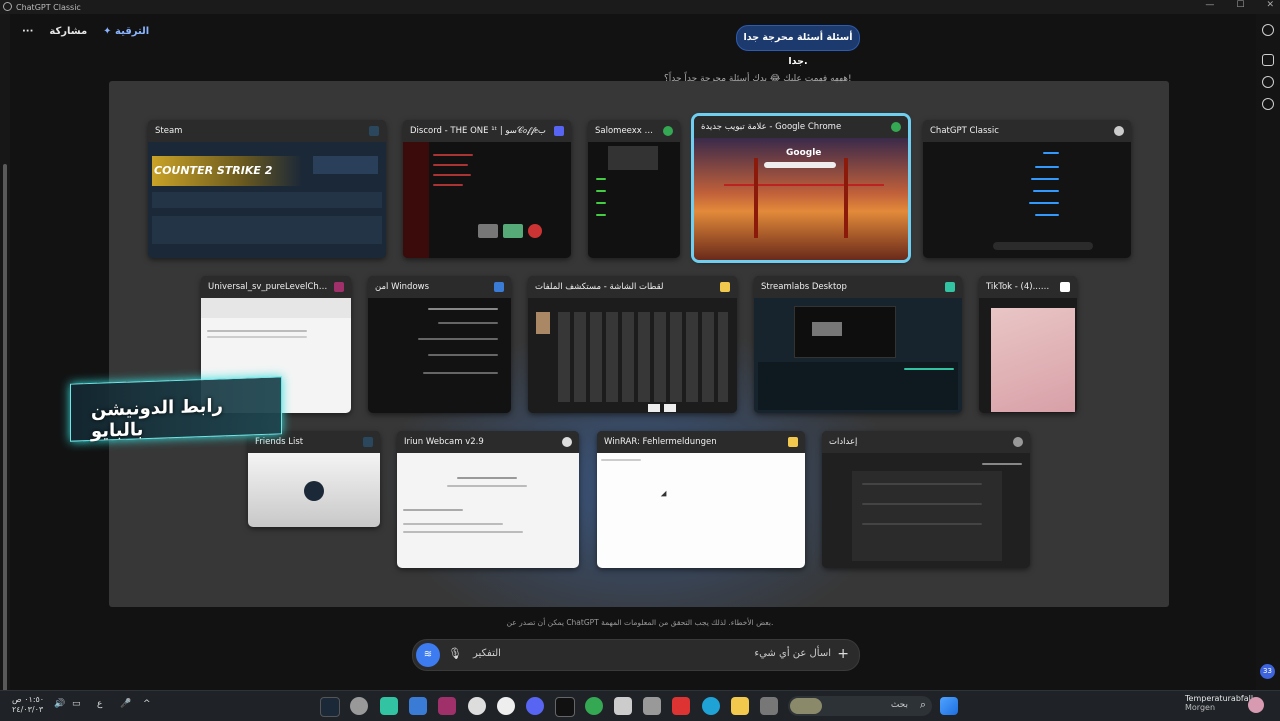  I want to click on window-thumb-title: ChatGPT Classic, so click(964, 131).